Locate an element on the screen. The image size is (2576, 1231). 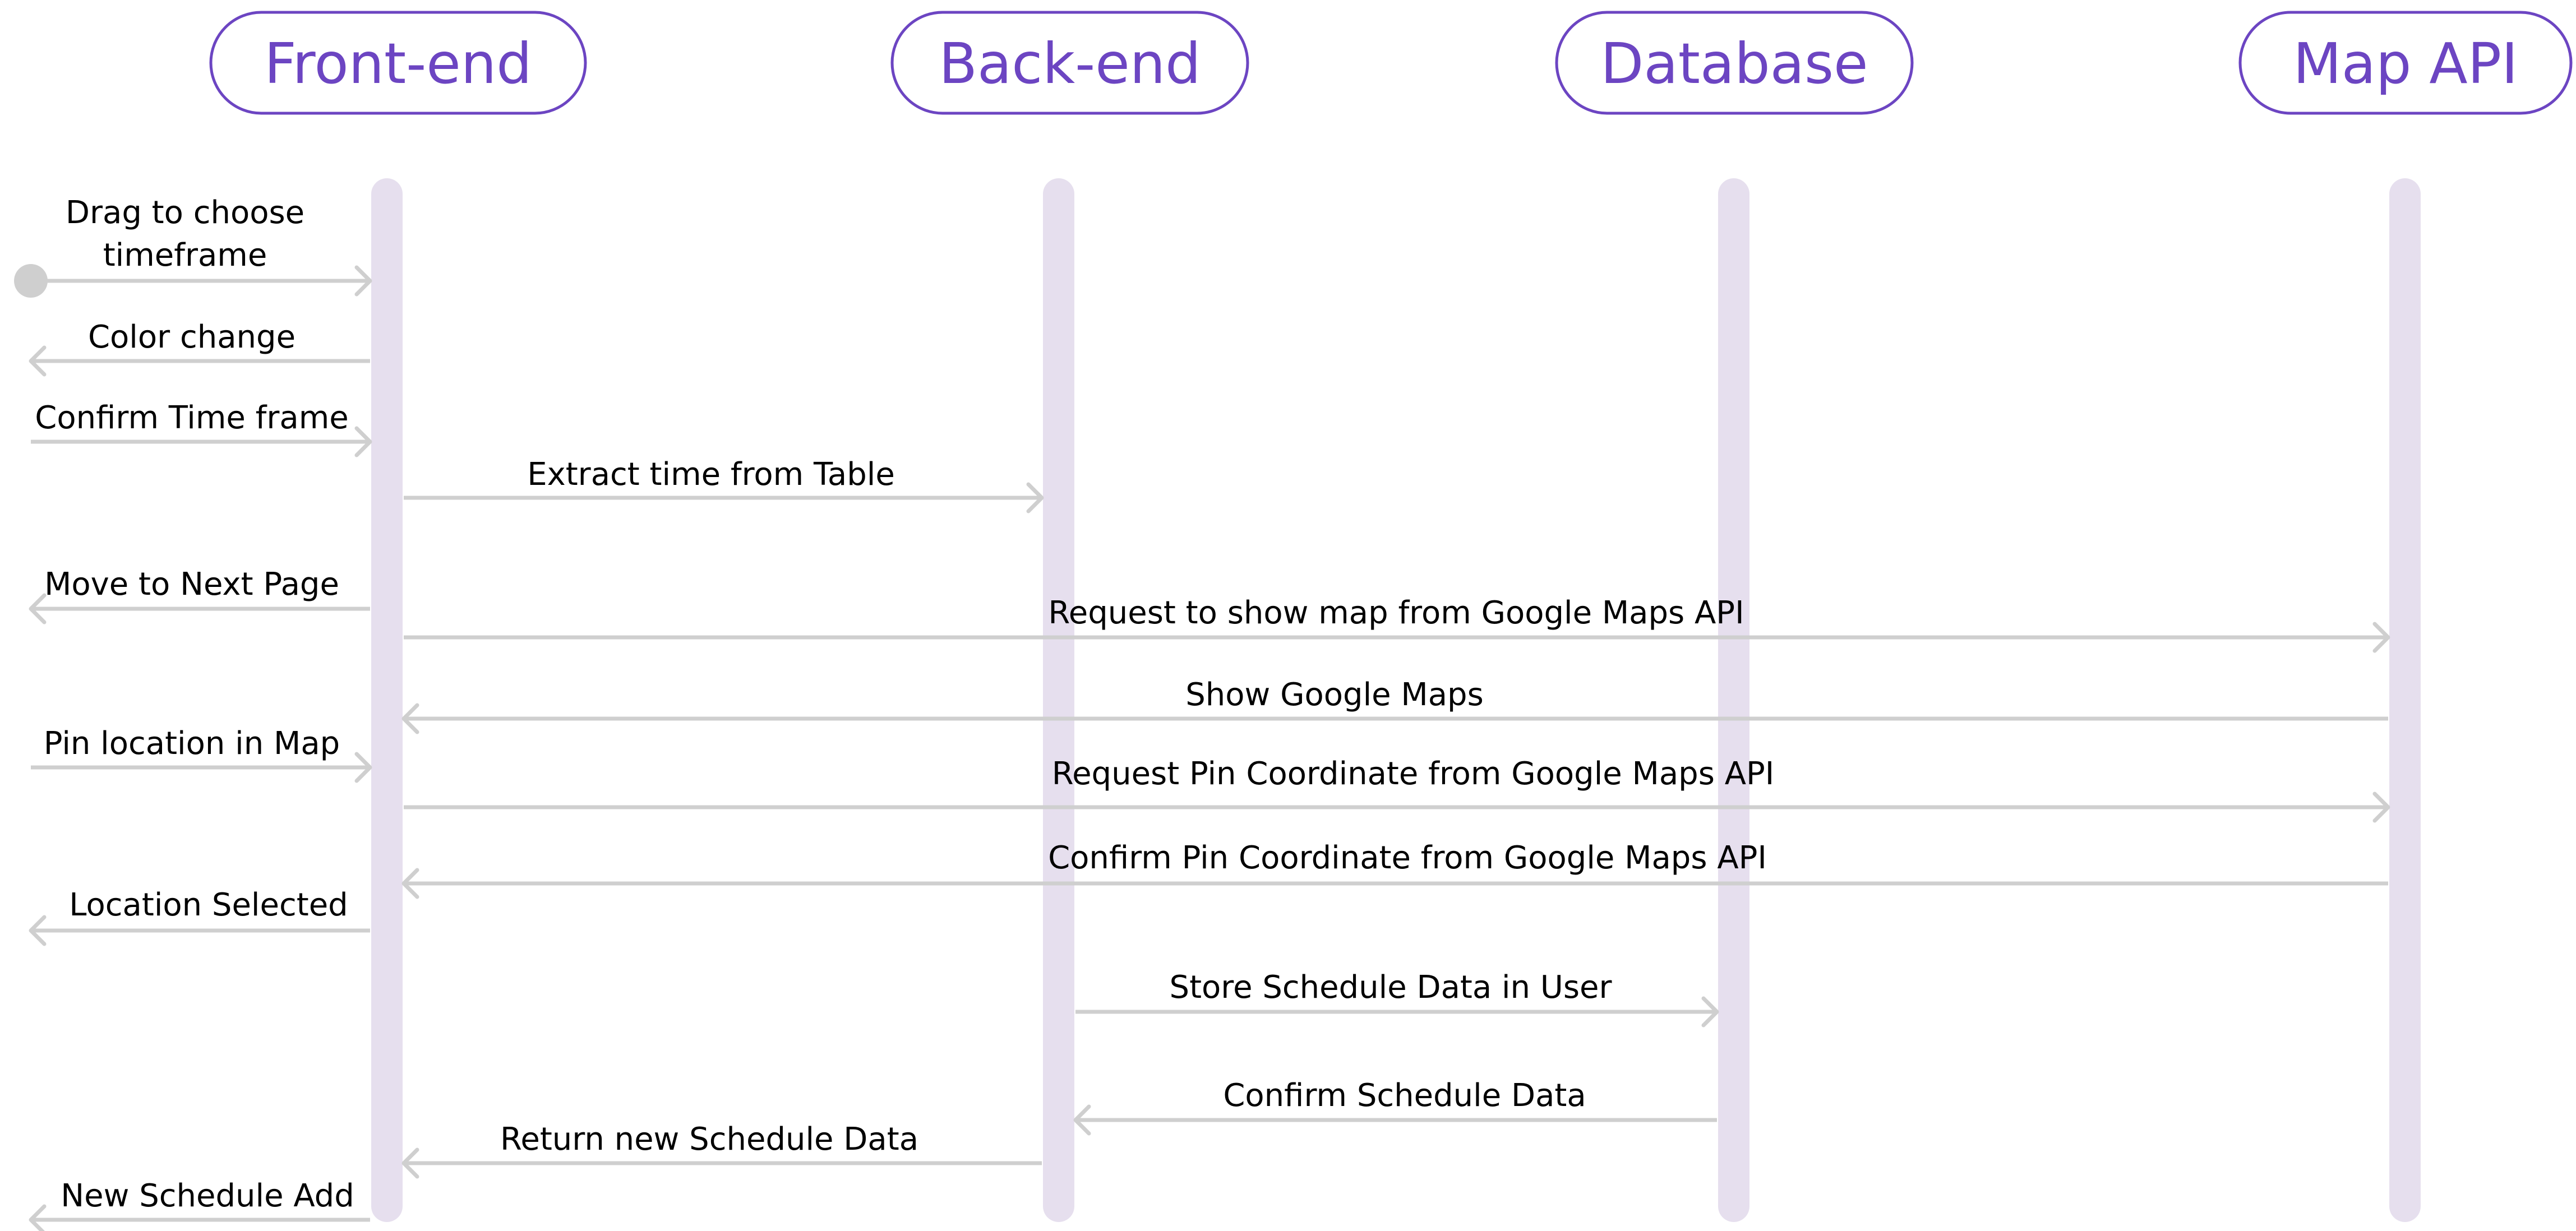
message-arrow: Confirm Time frame is located at coordinates (201, 429).